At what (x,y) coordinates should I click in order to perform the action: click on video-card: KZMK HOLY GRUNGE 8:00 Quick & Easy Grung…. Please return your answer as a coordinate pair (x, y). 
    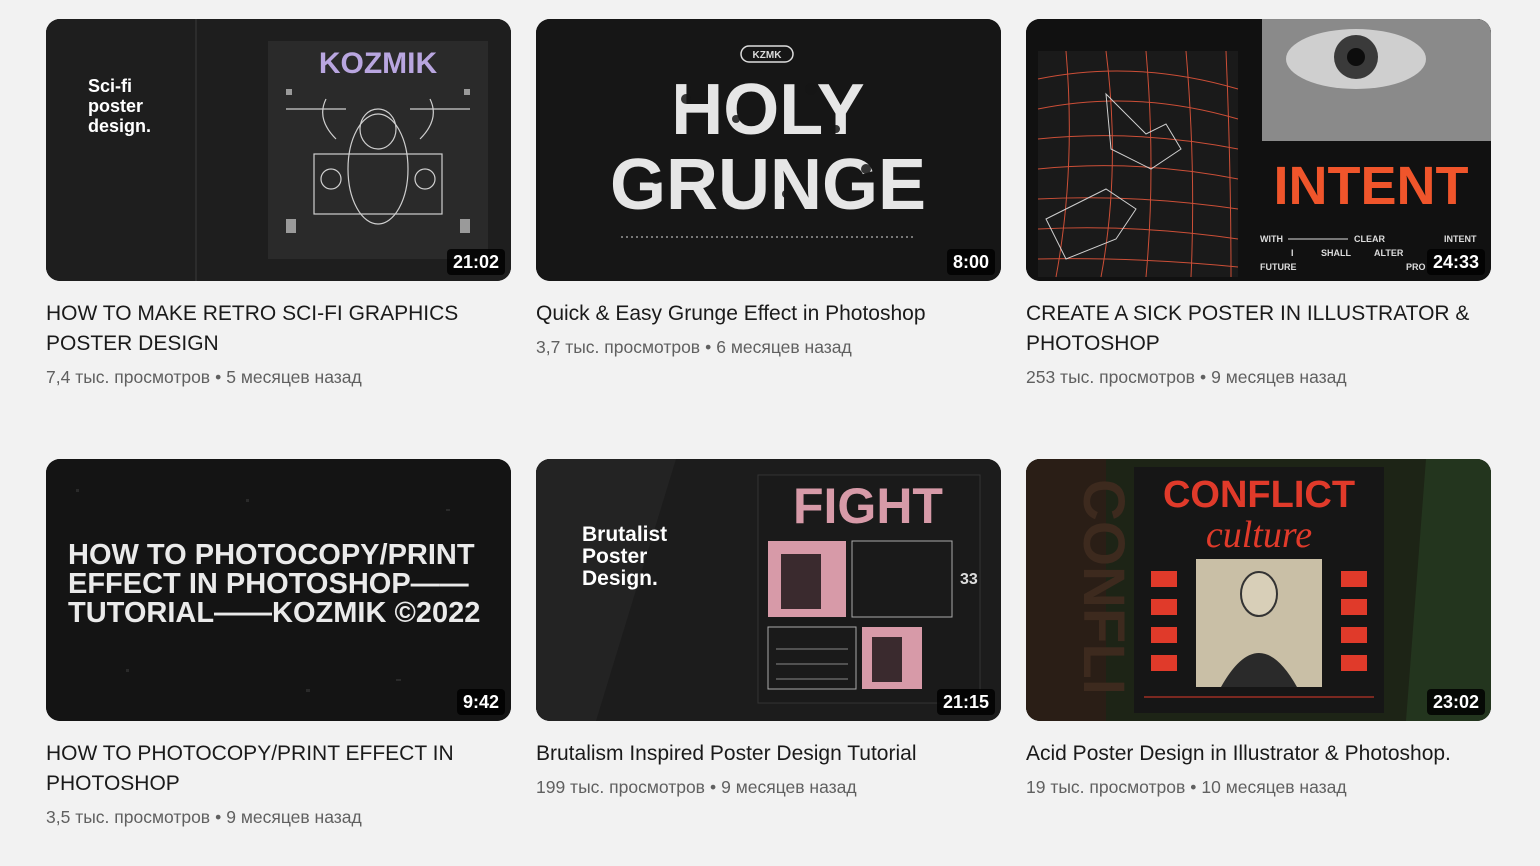
    Looking at the image, I should click on (768, 188).